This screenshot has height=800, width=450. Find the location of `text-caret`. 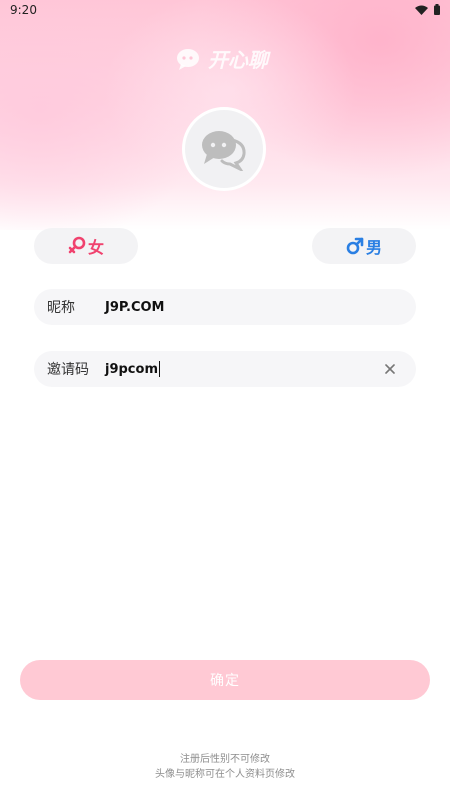

text-caret is located at coordinates (159, 369).